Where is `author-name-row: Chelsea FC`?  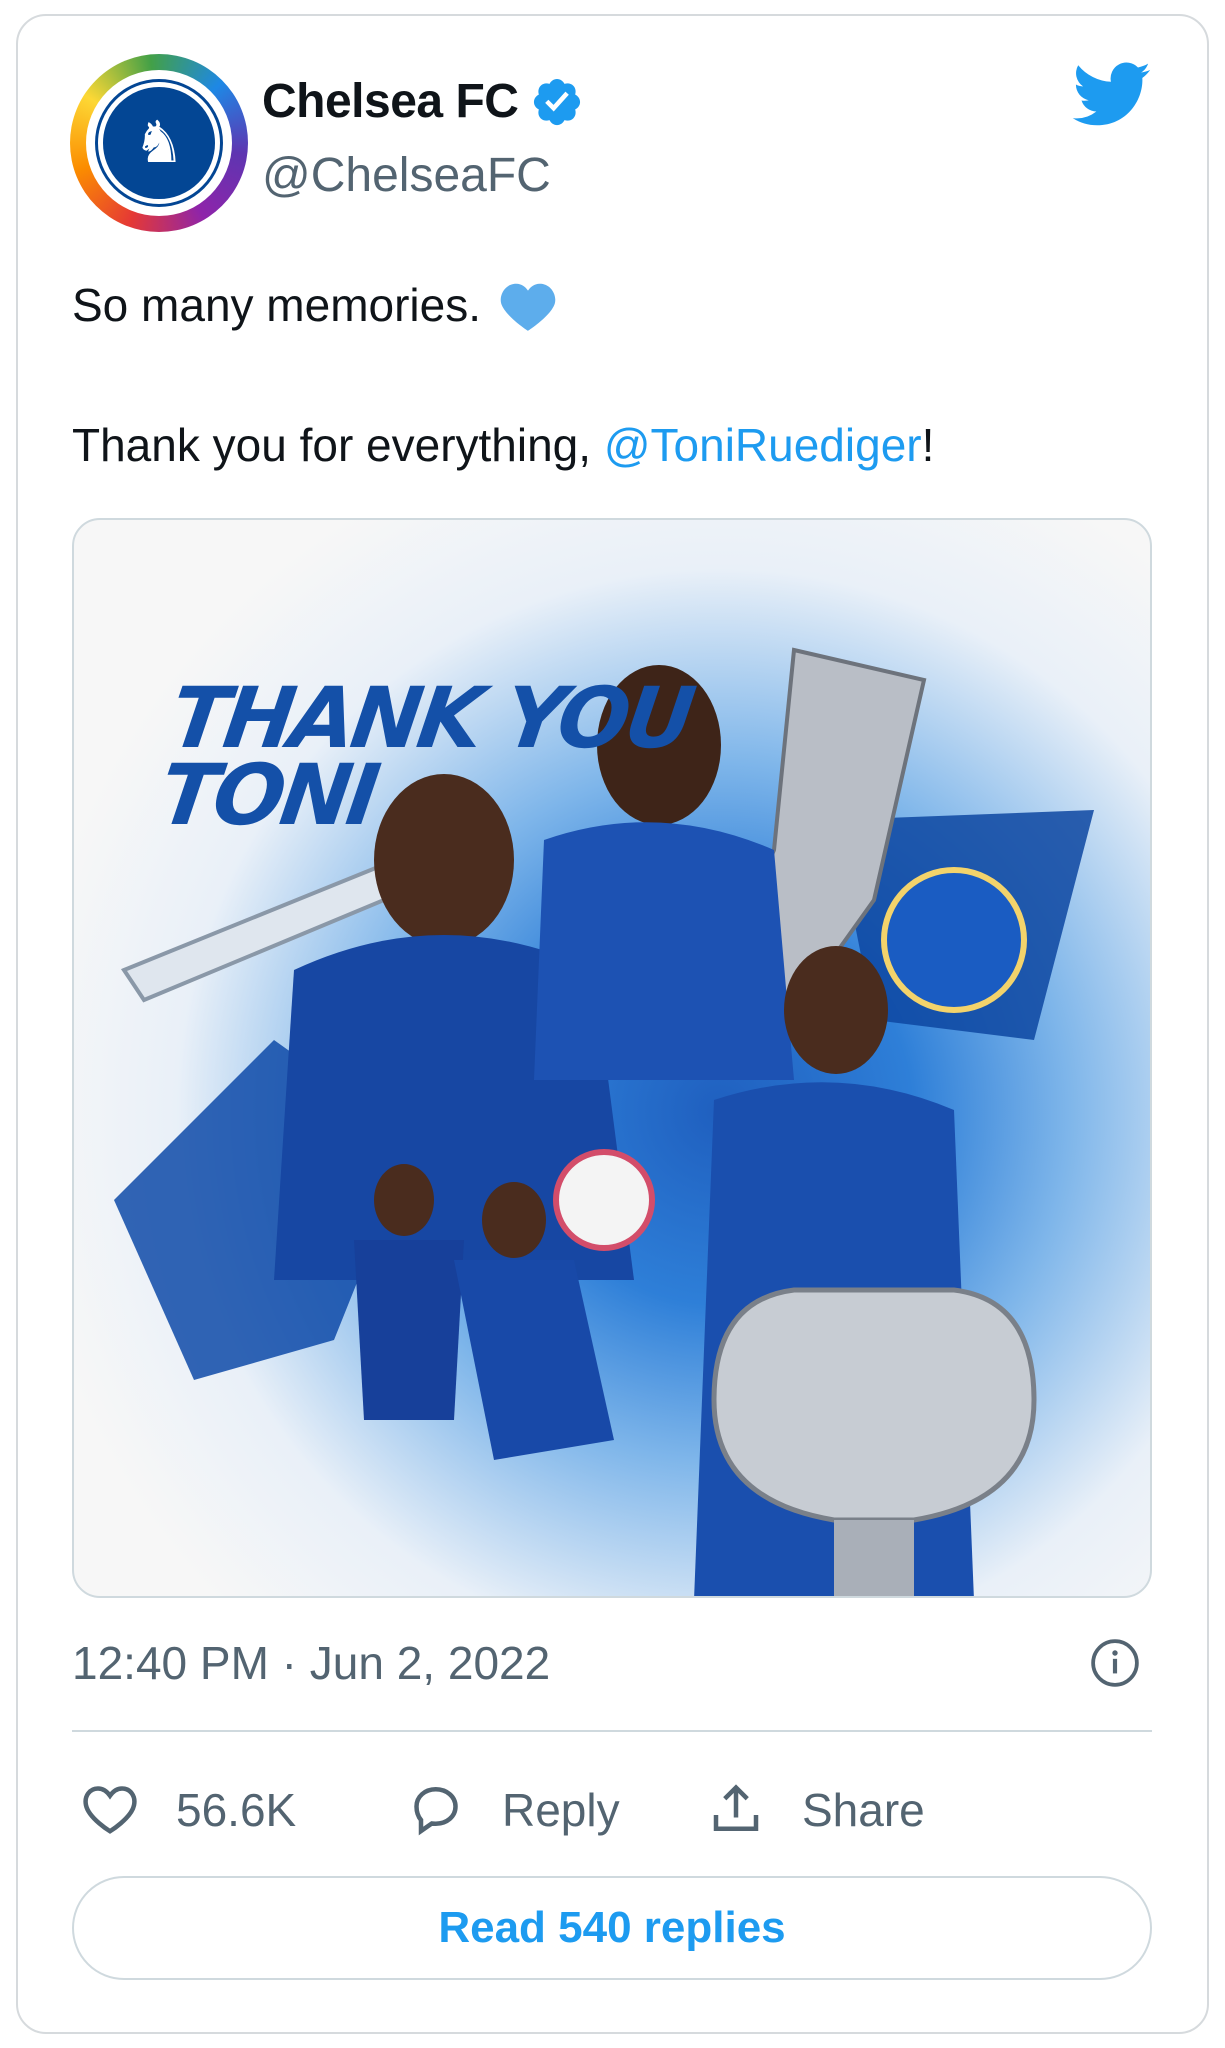 author-name-row: Chelsea FC is located at coordinates (423, 101).